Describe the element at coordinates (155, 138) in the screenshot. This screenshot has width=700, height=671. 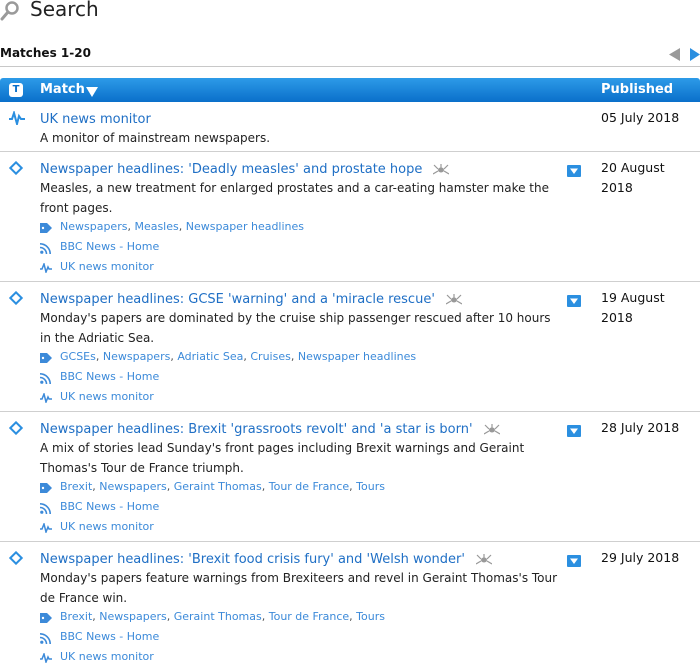
I see `row-description: A monitor of mainstream newspapers.` at that location.